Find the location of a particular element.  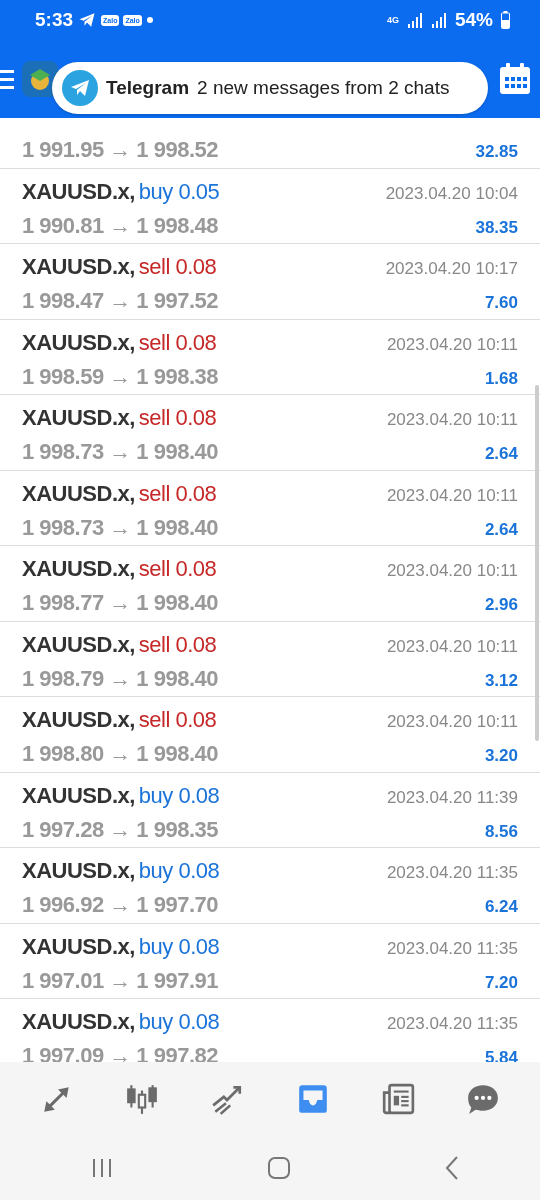

calendar-icon is located at coordinates (515, 79).